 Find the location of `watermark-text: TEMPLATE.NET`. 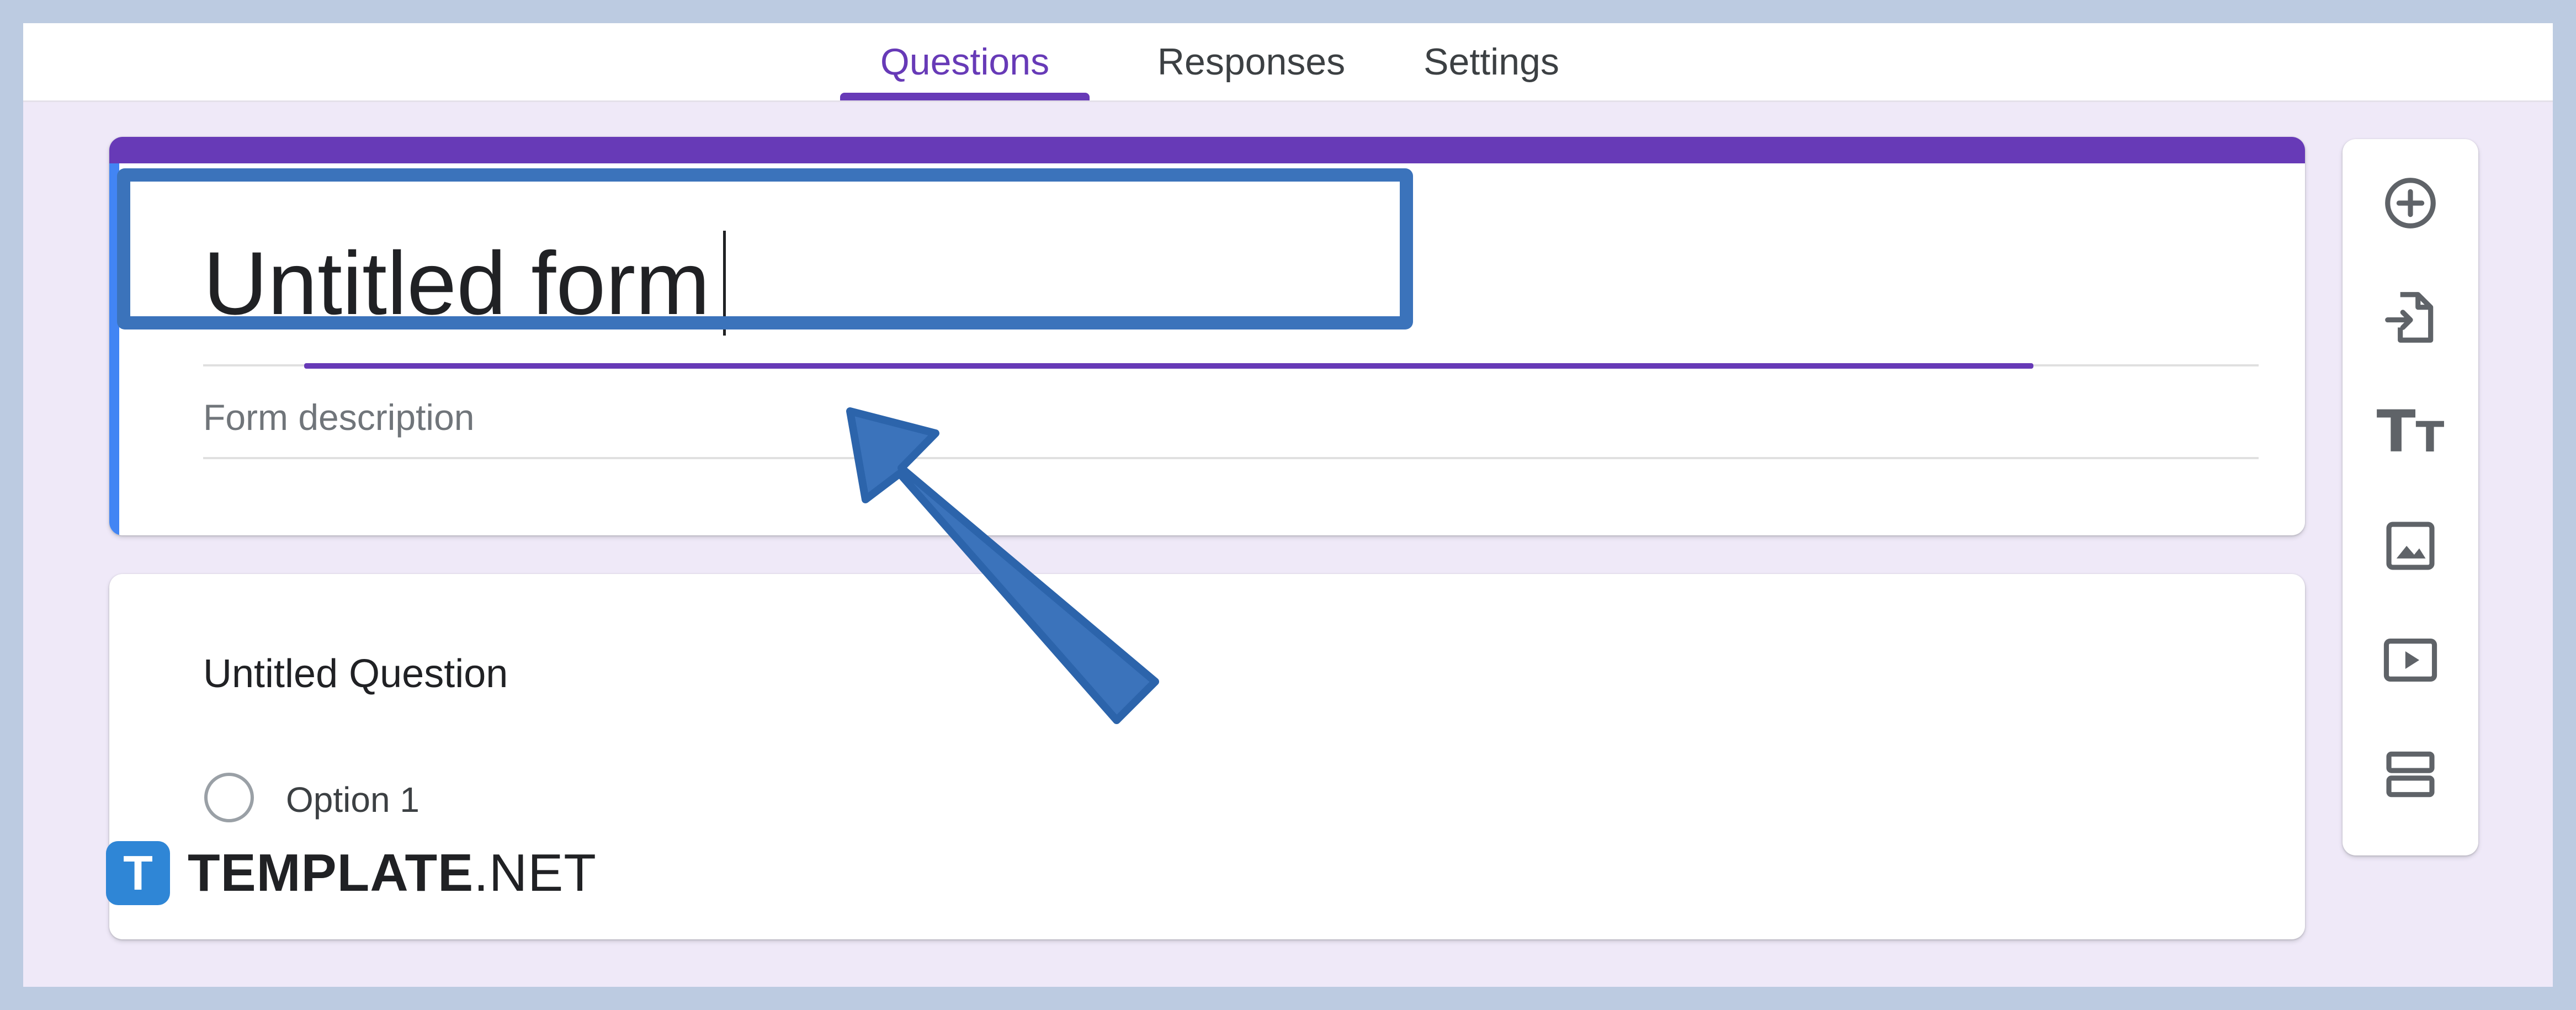

watermark-text: TEMPLATE.NET is located at coordinates (392, 873).